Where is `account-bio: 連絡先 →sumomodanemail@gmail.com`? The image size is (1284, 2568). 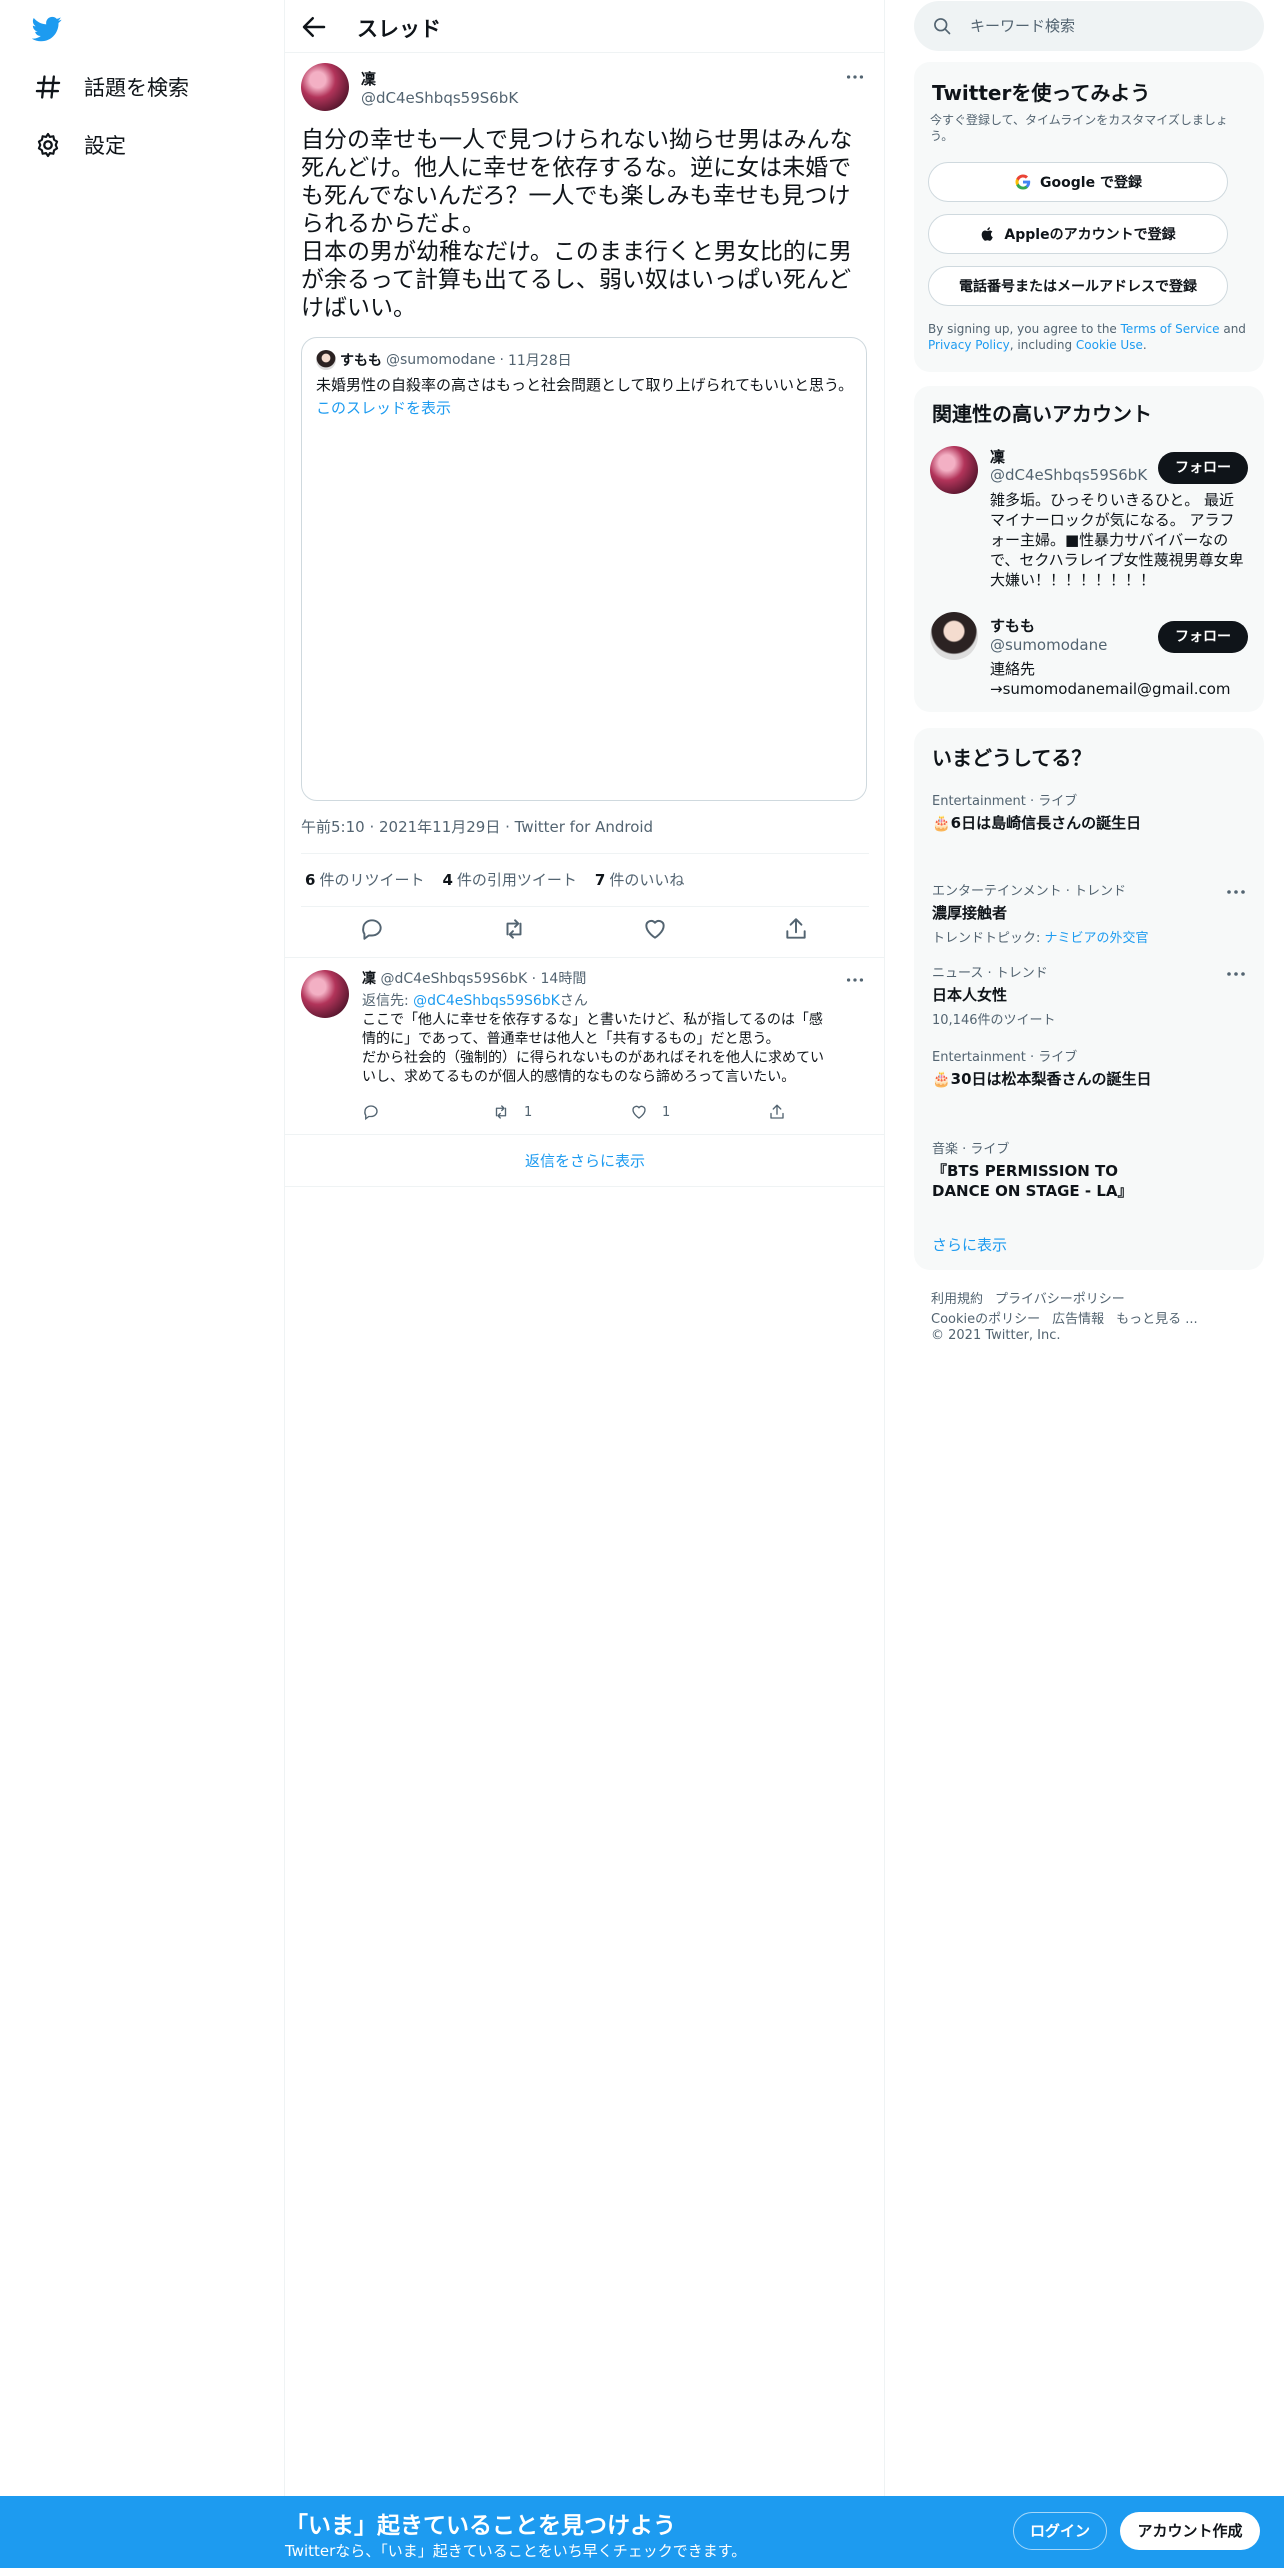 account-bio: 連絡先 →sumomodanemail@gmail.com is located at coordinates (1110, 679).